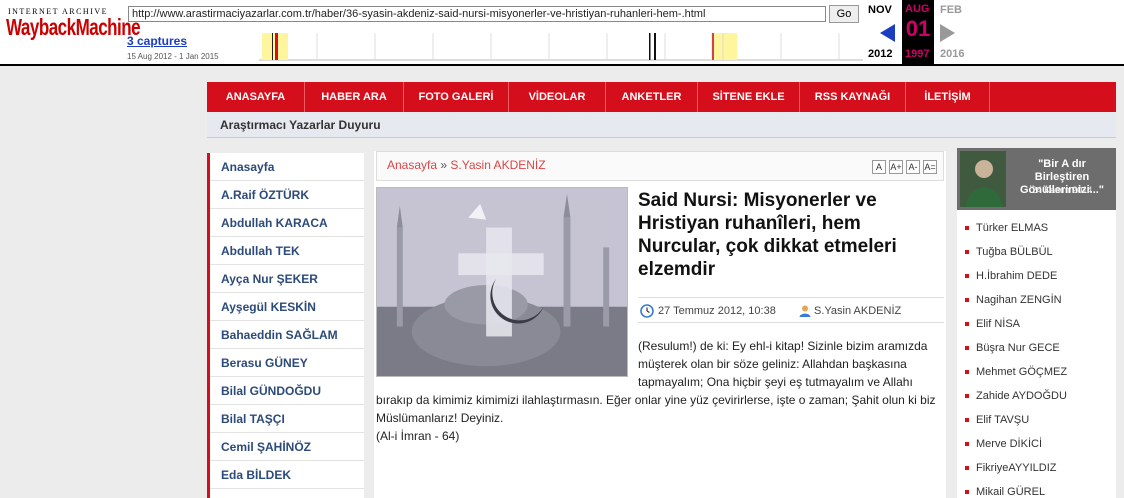 Image resolution: width=1124 pixels, height=498 pixels. I want to click on wayback-url-input, so click(477, 14).